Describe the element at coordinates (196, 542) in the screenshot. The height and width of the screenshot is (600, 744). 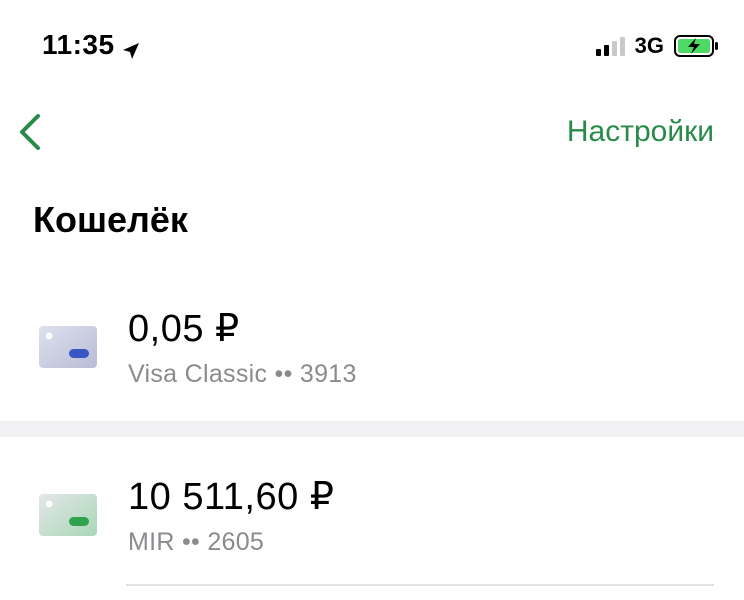
I see `card-name: MIR •• 2605` at that location.